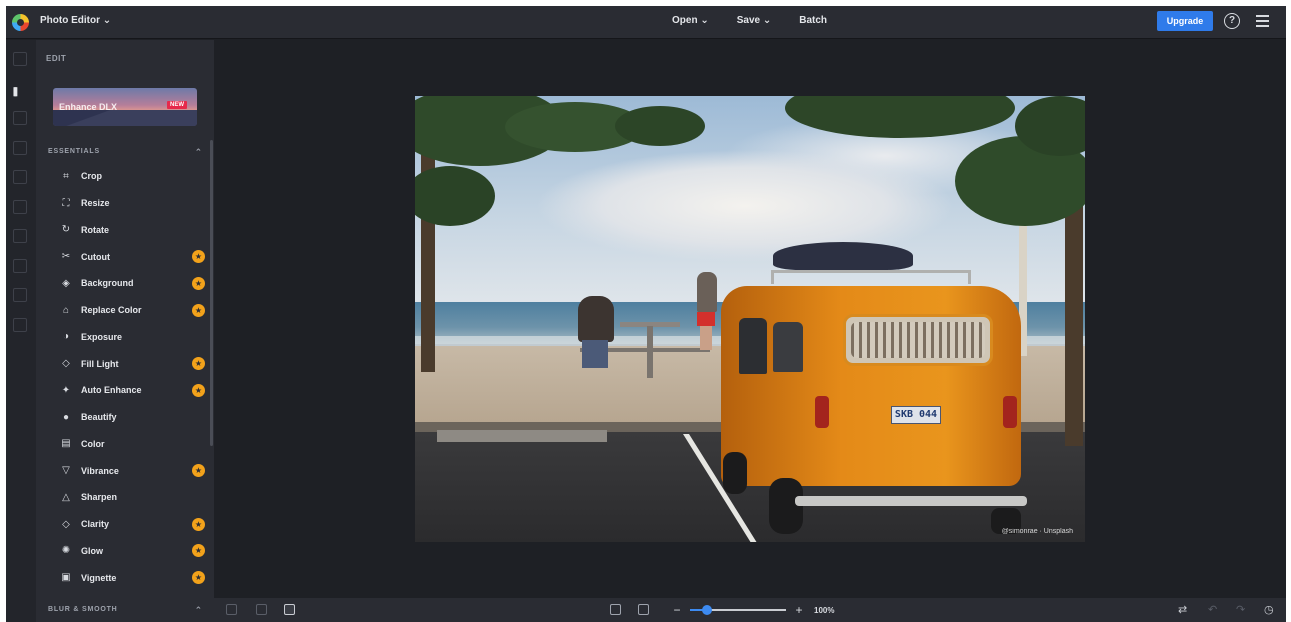  What do you see at coordinates (1240, 609) in the screenshot?
I see `redo-icon: ↷` at bounding box center [1240, 609].